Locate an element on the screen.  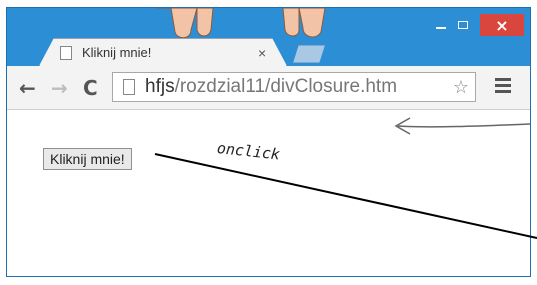
tab-title: Kliknij mnie! is located at coordinates (117, 52).